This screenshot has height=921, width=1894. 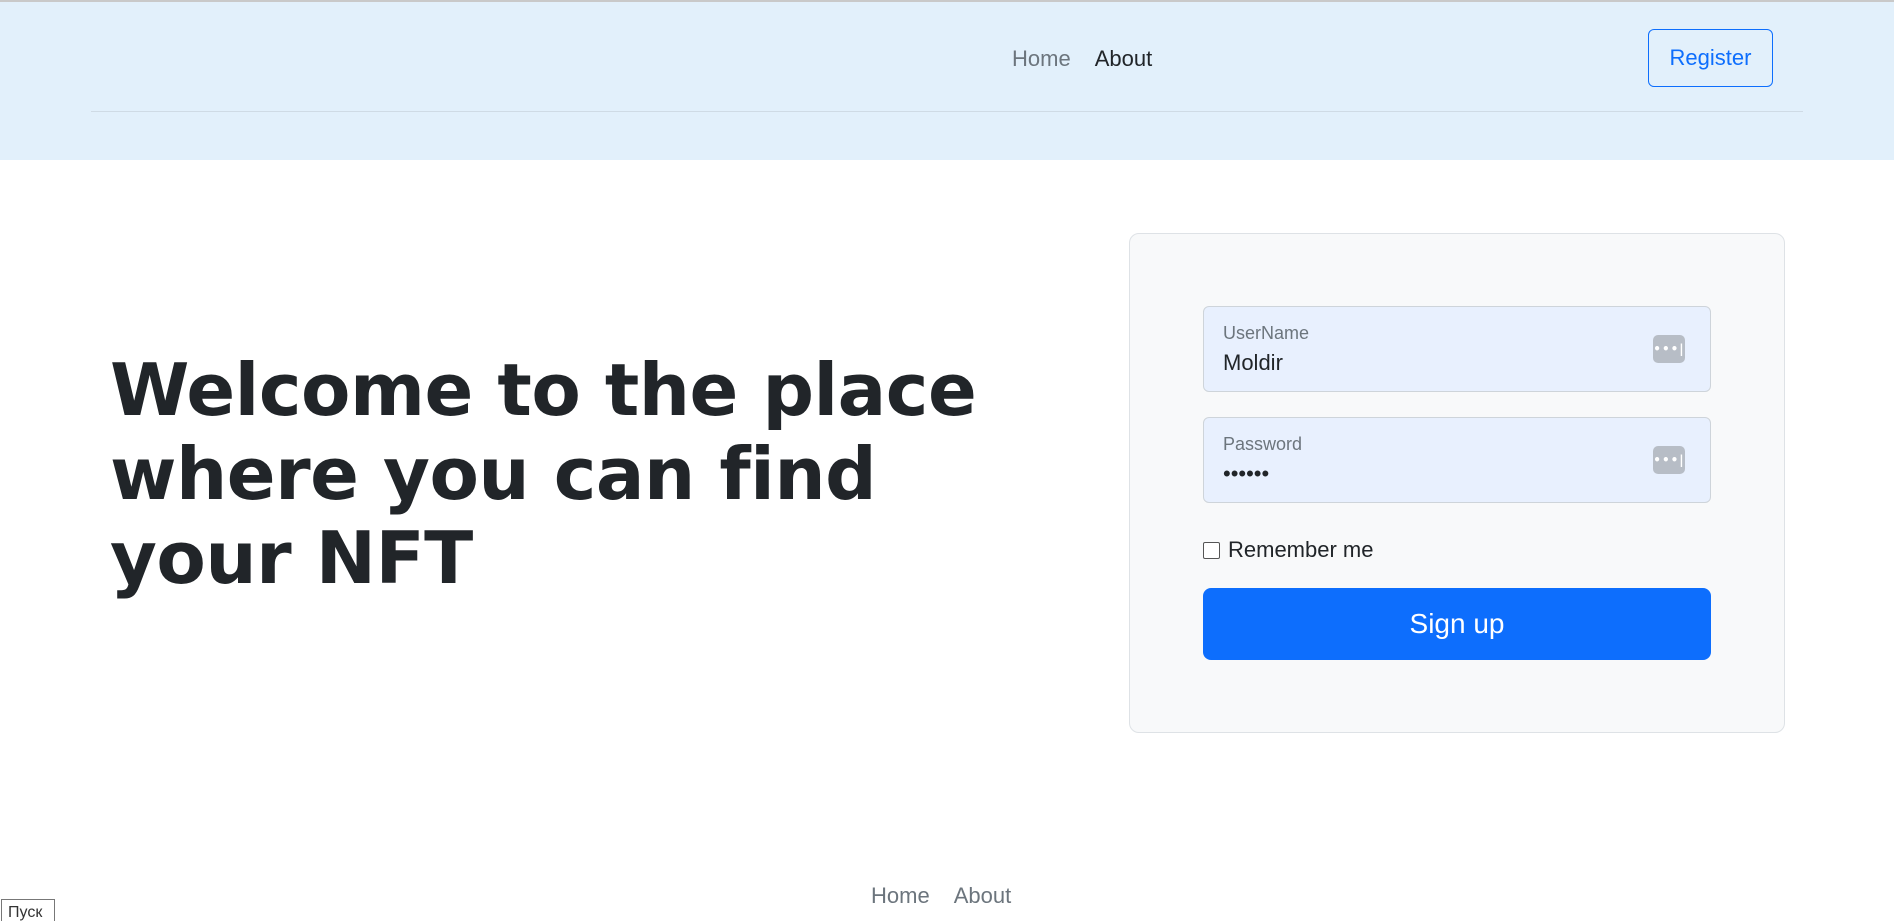 I want to click on footer-nav: Home About, so click(x=941, y=896).